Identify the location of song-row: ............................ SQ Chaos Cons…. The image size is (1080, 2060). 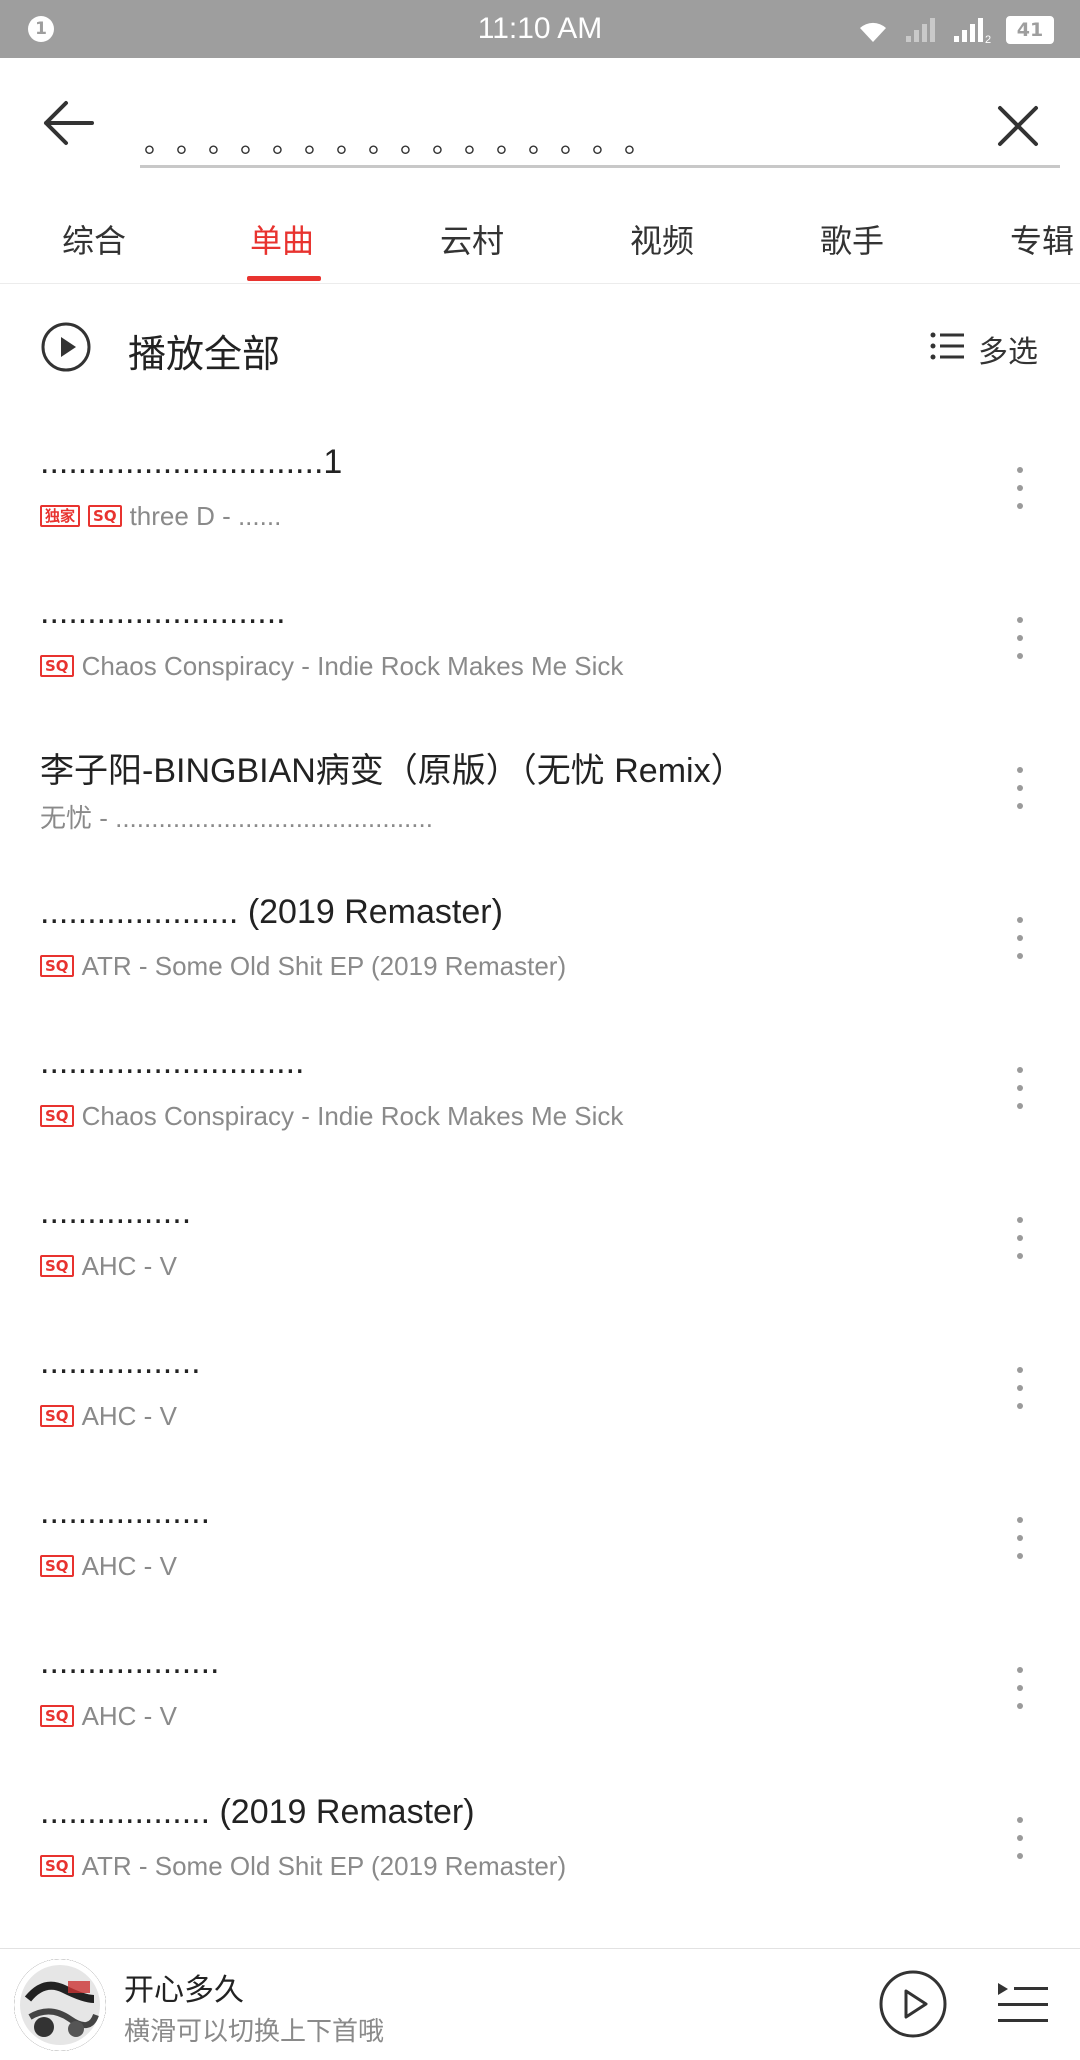
(540, 1086).